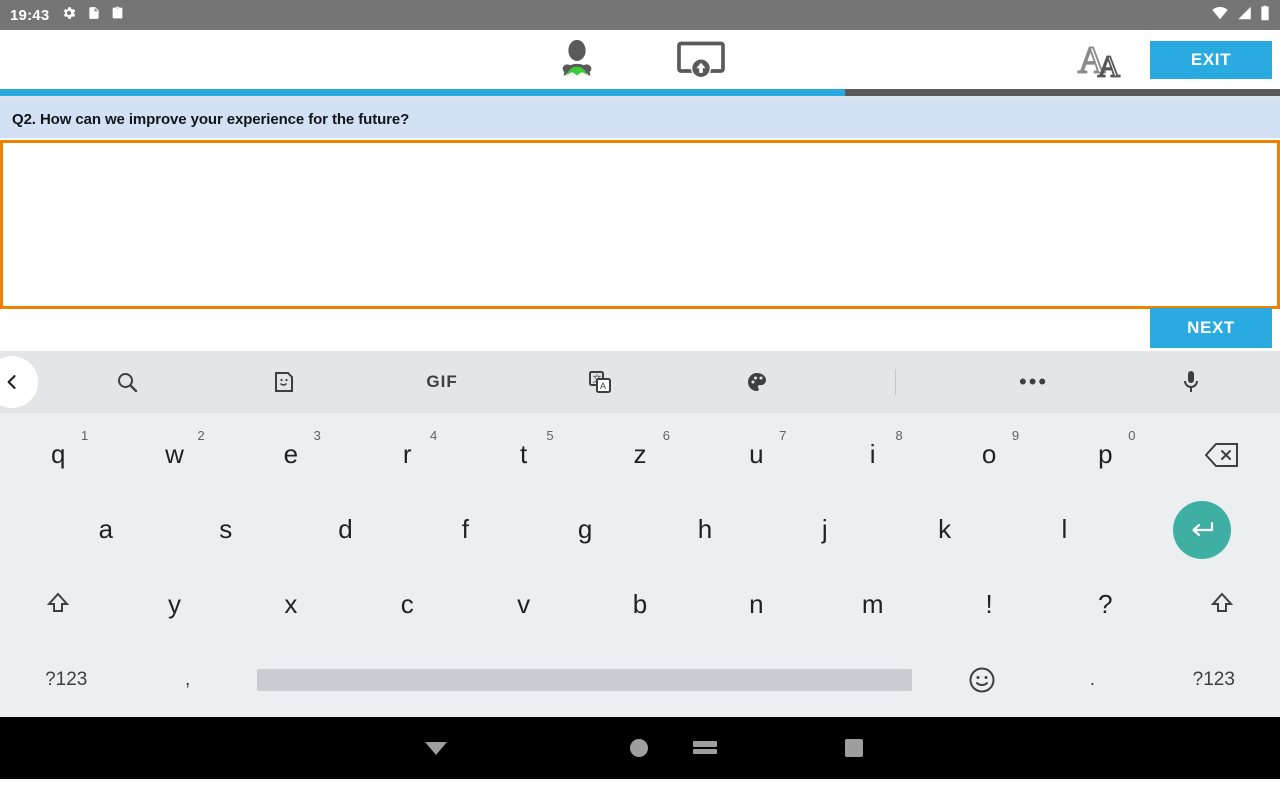  I want to click on status-left-icons, so click(92, 15).